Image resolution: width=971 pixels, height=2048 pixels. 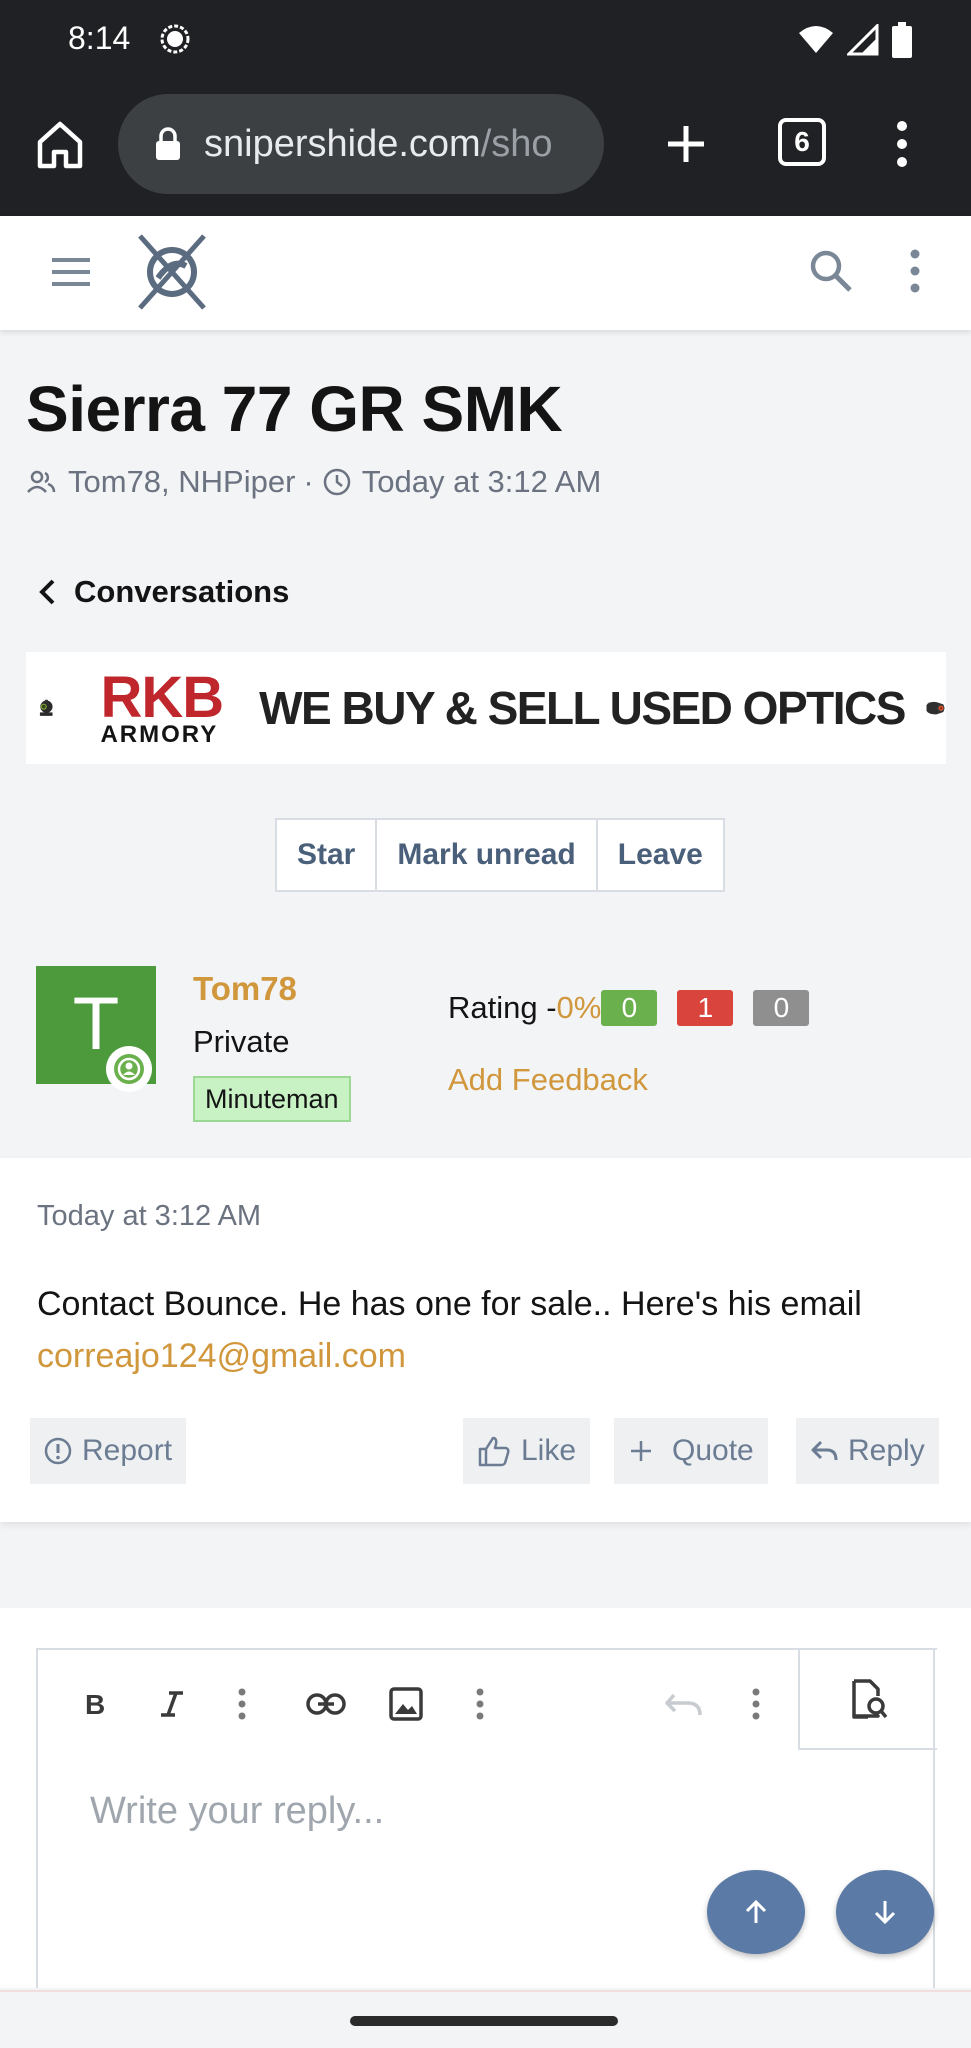 What do you see at coordinates (480, 1704) in the screenshot?
I see `more-insert-icon` at bounding box center [480, 1704].